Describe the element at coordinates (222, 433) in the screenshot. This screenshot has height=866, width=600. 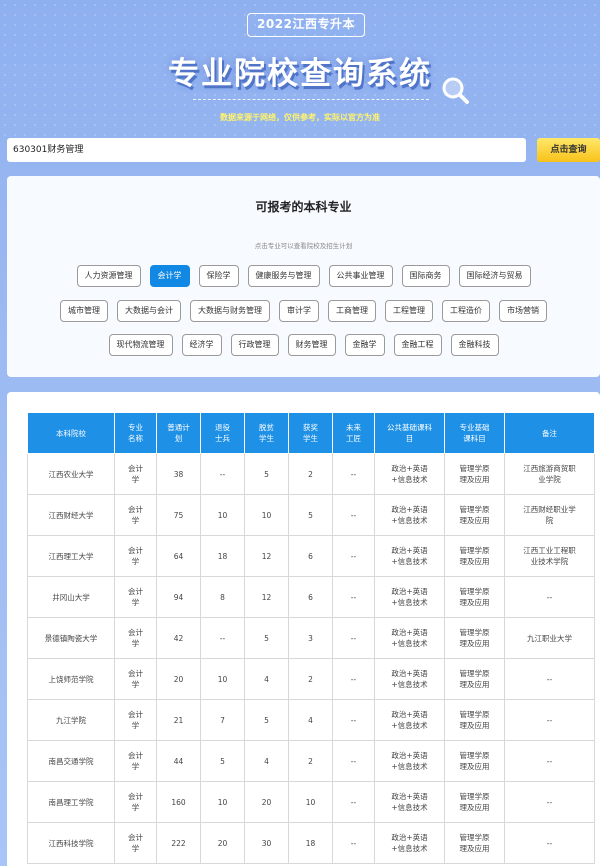
I see `column-header: 退役 士兵` at that location.